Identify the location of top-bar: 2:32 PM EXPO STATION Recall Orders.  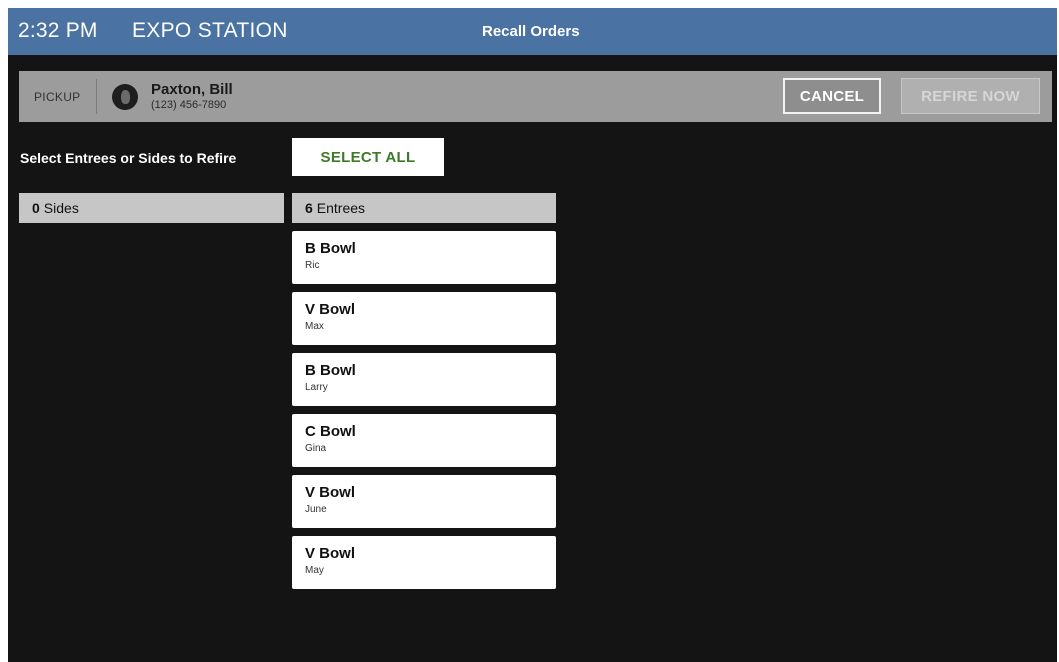
(532, 31).